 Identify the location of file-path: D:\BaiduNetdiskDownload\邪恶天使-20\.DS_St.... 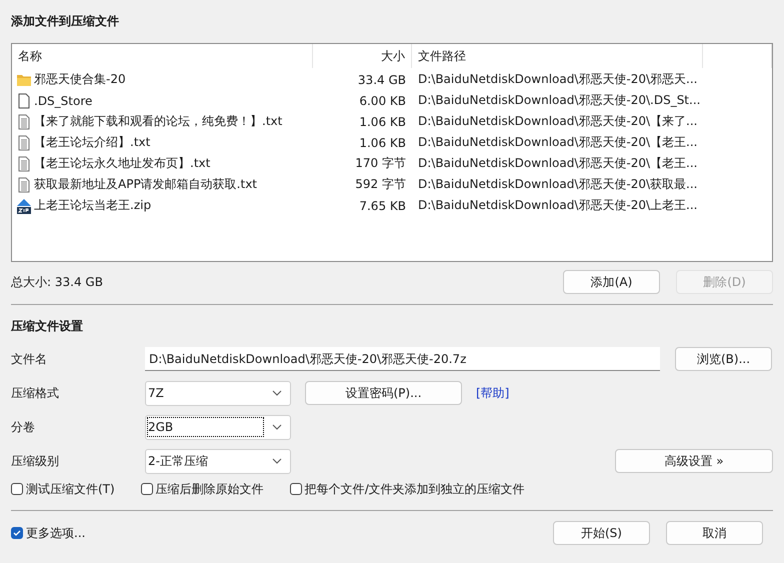
(559, 100).